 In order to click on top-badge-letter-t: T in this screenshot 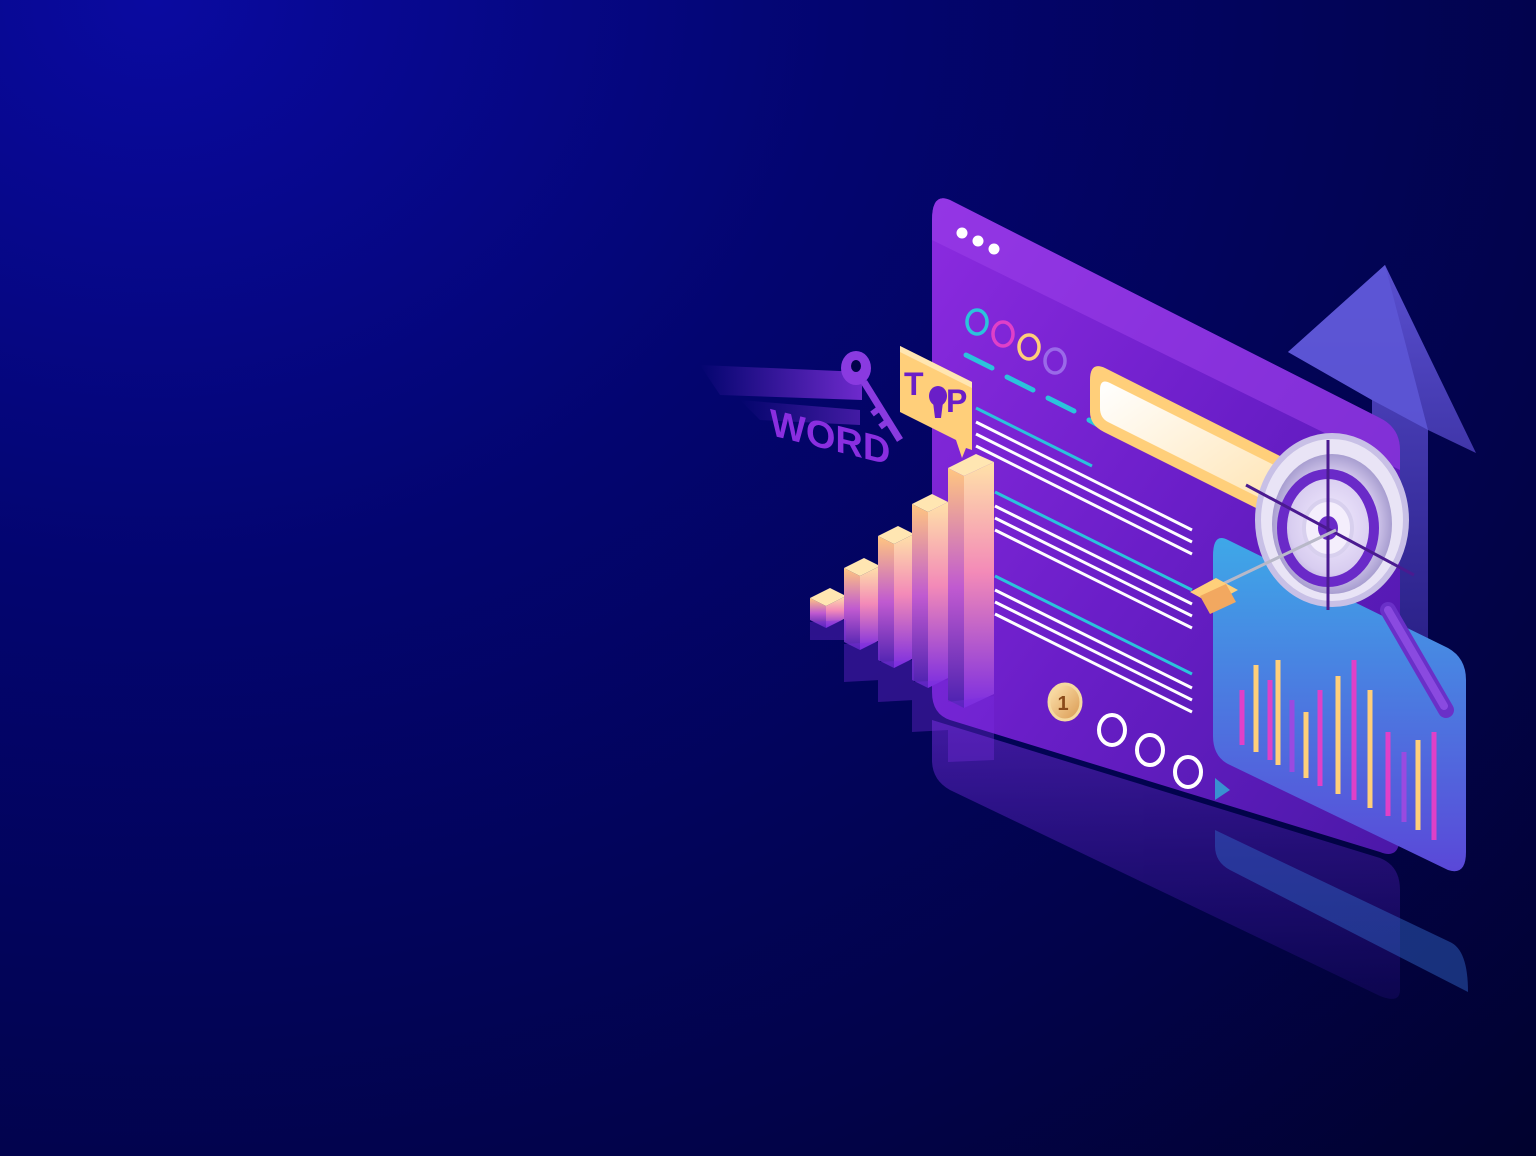, I will do `click(914, 384)`.